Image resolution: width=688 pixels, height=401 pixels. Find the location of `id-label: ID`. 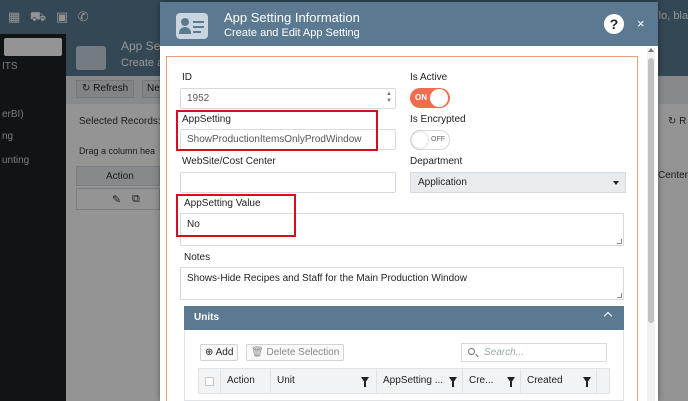

id-label: ID is located at coordinates (187, 77).